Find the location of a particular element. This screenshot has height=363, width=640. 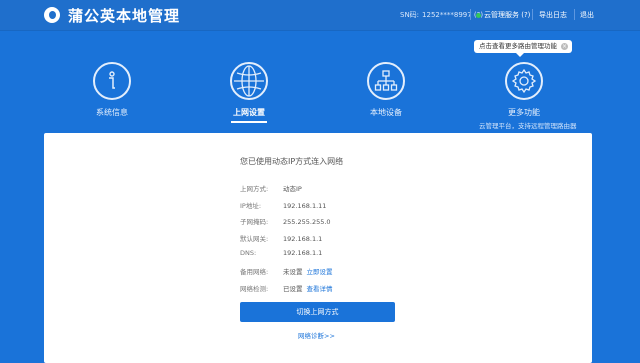

tooltip-text: 点击查看更多路由管理功能 is located at coordinates (518, 46).